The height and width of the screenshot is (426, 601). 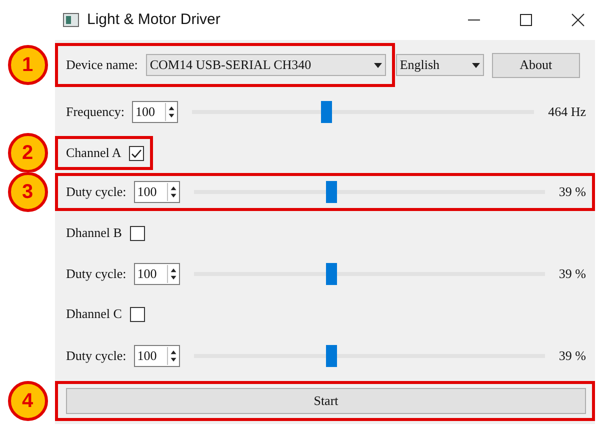 I want to click on about-button: About, so click(x=536, y=65).